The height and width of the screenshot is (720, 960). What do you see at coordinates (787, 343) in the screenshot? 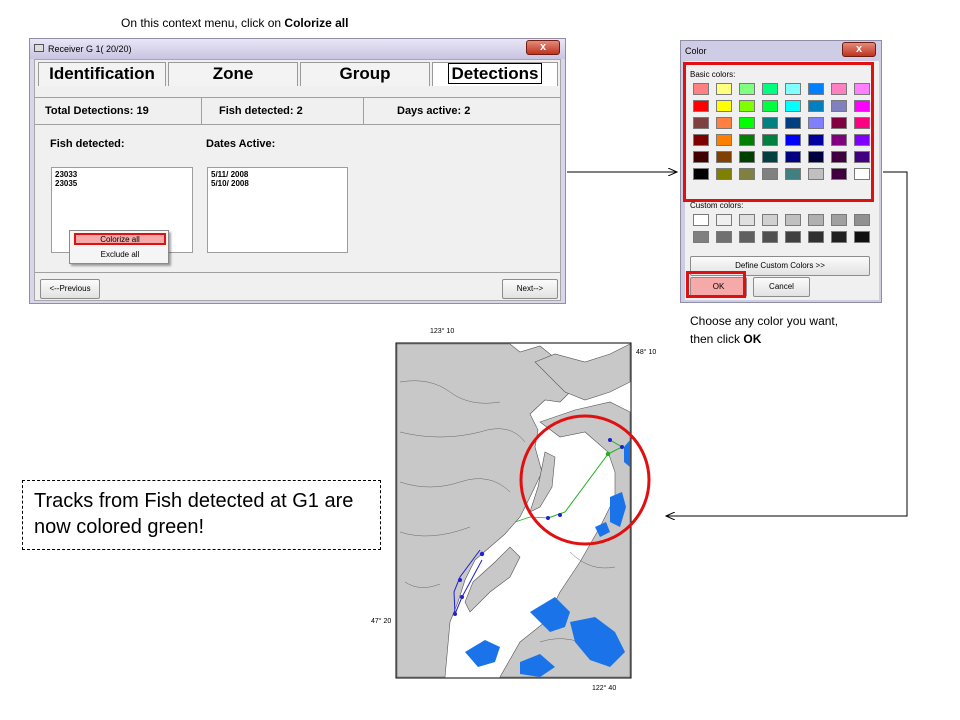
I see `arrow-to-map` at bounding box center [787, 343].